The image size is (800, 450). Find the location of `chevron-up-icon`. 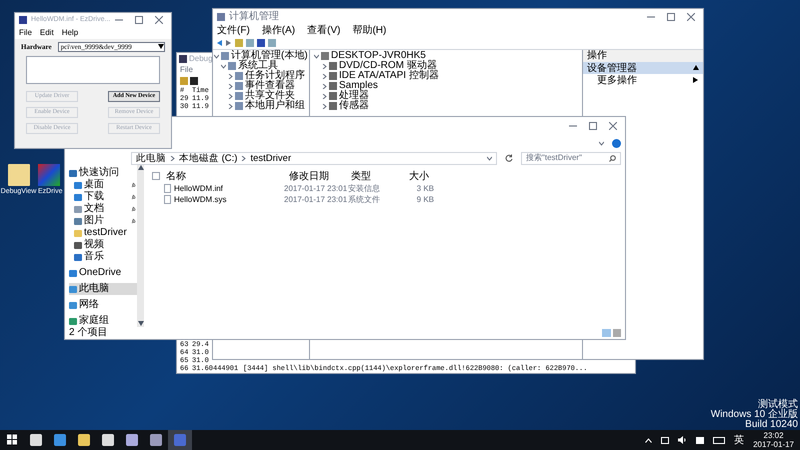

chevron-up-icon is located at coordinates (648, 440).